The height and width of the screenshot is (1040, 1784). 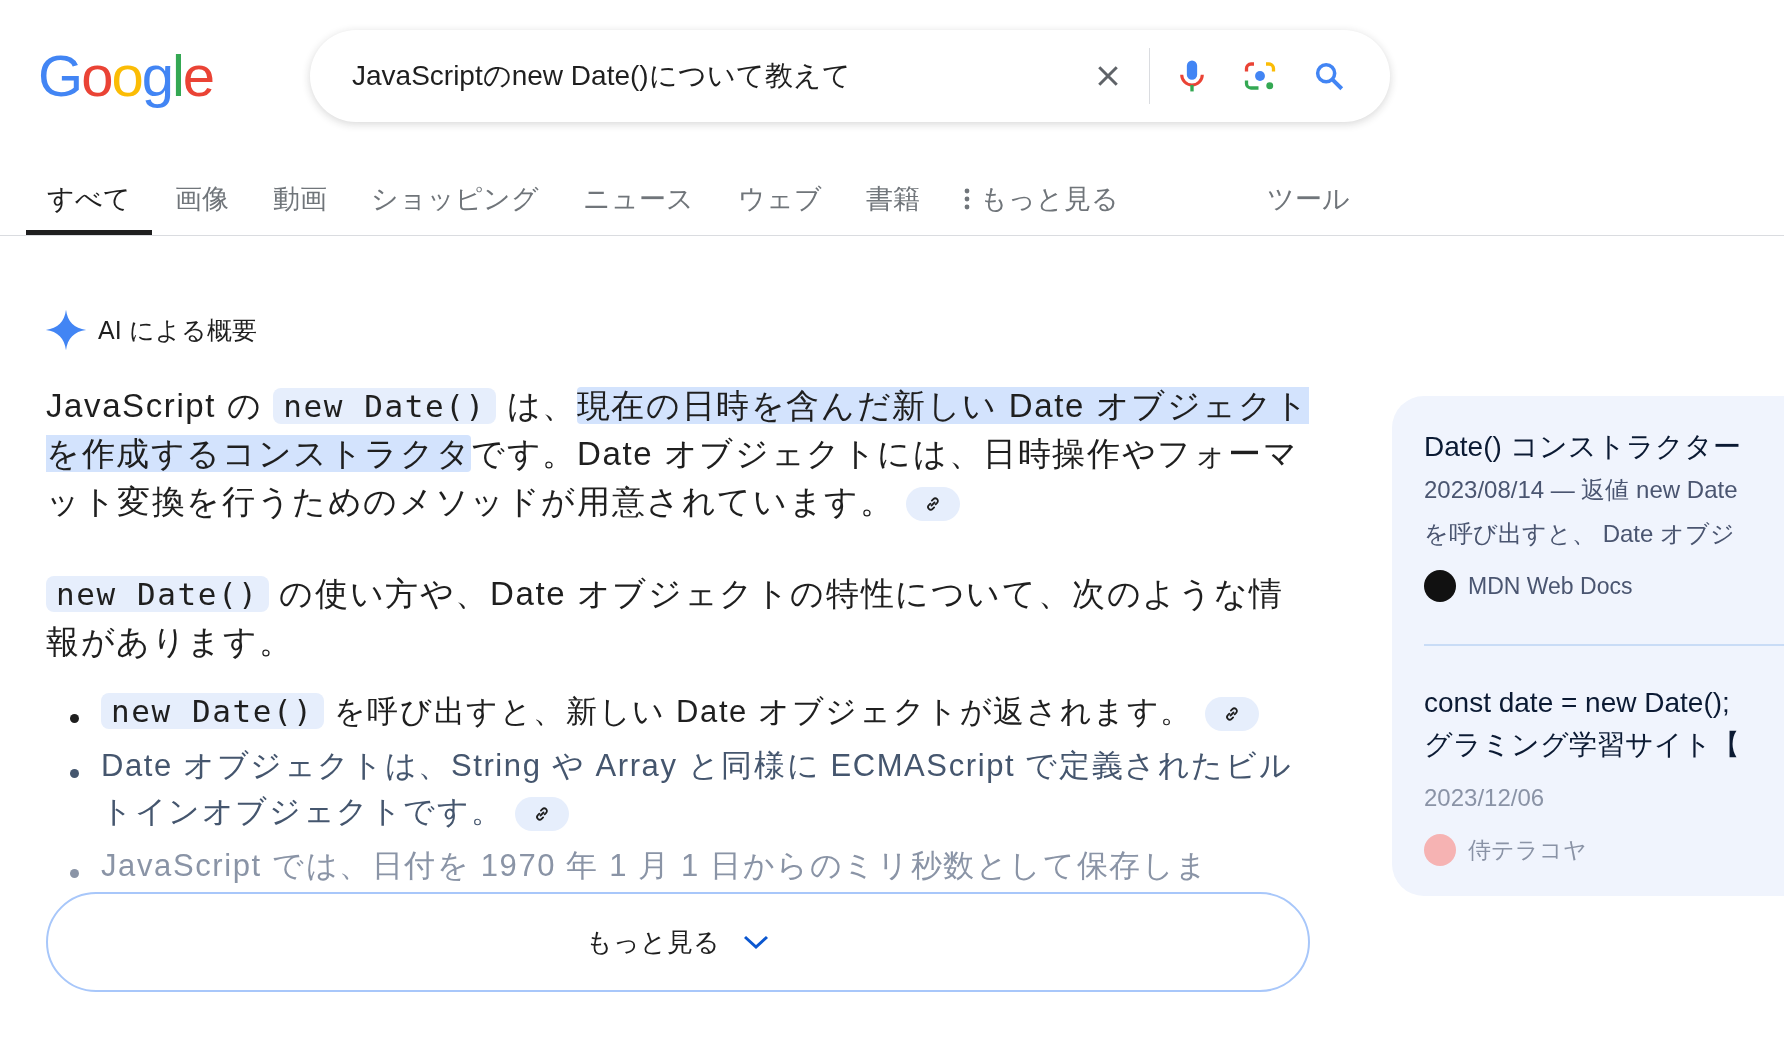 What do you see at coordinates (1308, 201) in the screenshot?
I see `tools-tab: ツール` at bounding box center [1308, 201].